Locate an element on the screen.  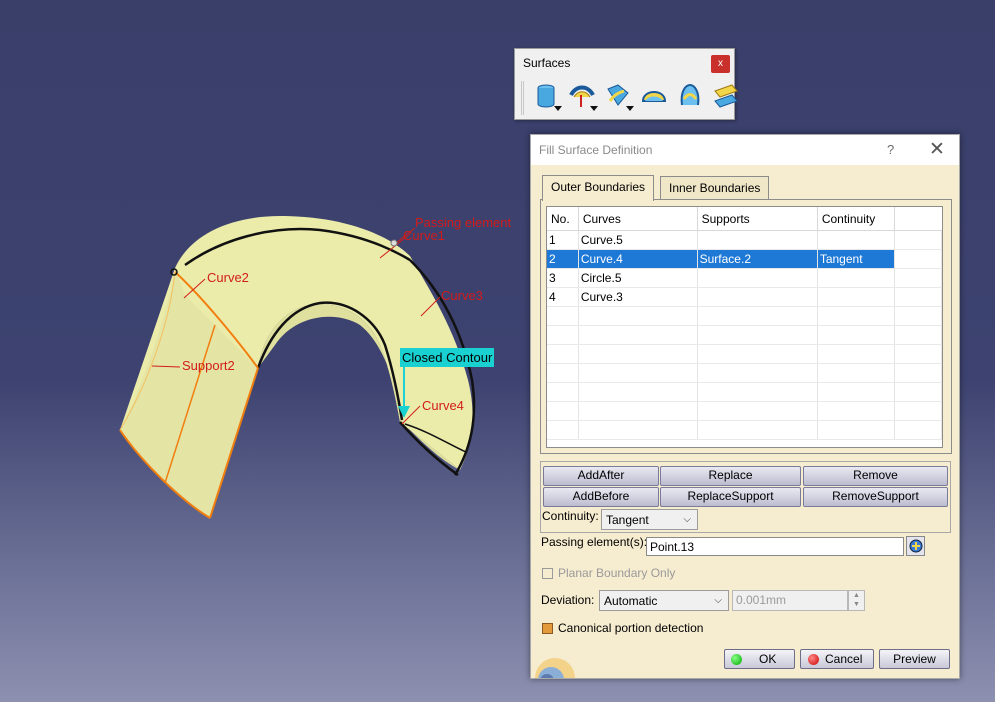
add-after-button: AddAfter is located at coordinates (601, 476).